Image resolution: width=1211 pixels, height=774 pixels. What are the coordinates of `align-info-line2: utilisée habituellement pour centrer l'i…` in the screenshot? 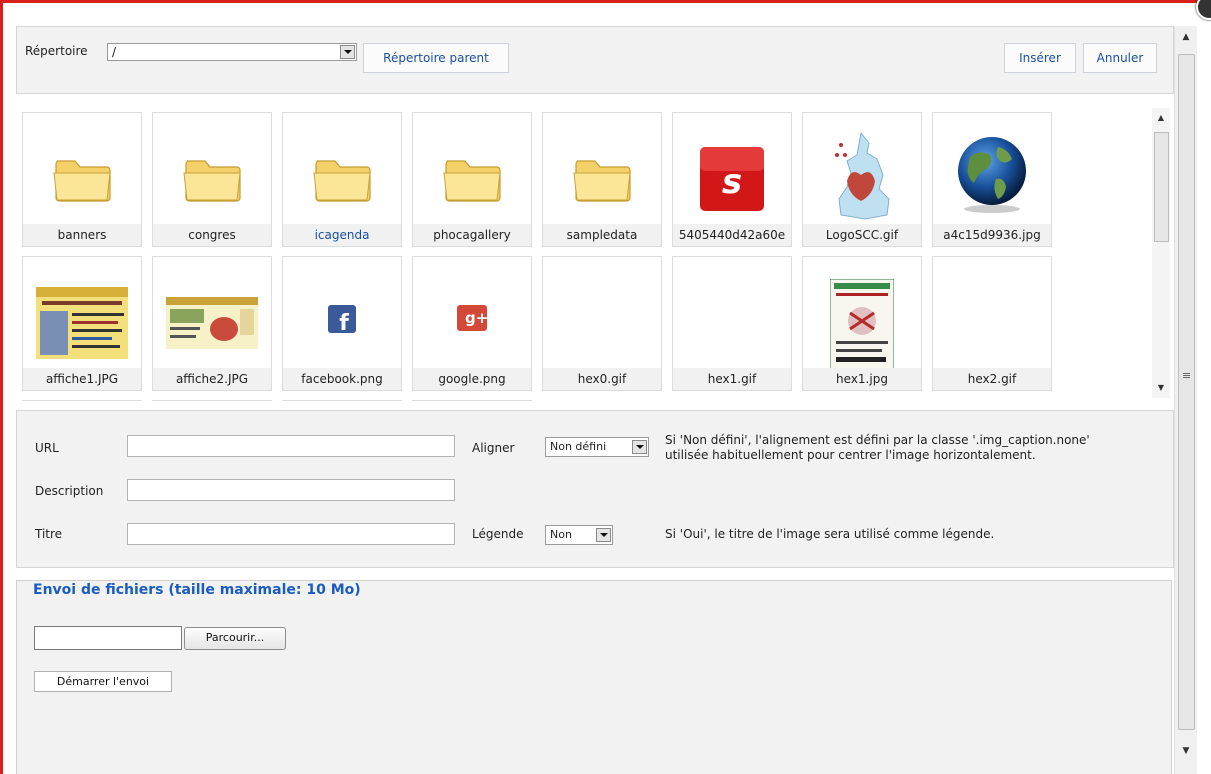 It's located at (850, 455).